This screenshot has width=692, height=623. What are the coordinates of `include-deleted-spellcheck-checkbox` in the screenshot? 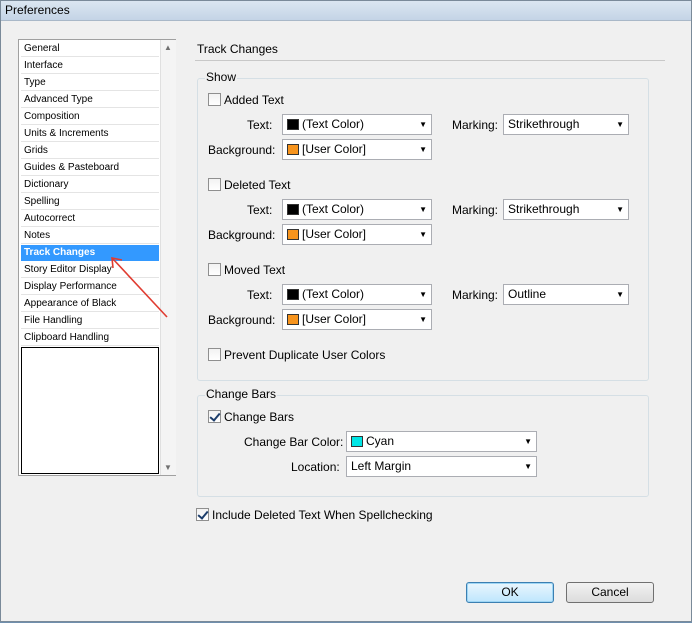 It's located at (202, 514).